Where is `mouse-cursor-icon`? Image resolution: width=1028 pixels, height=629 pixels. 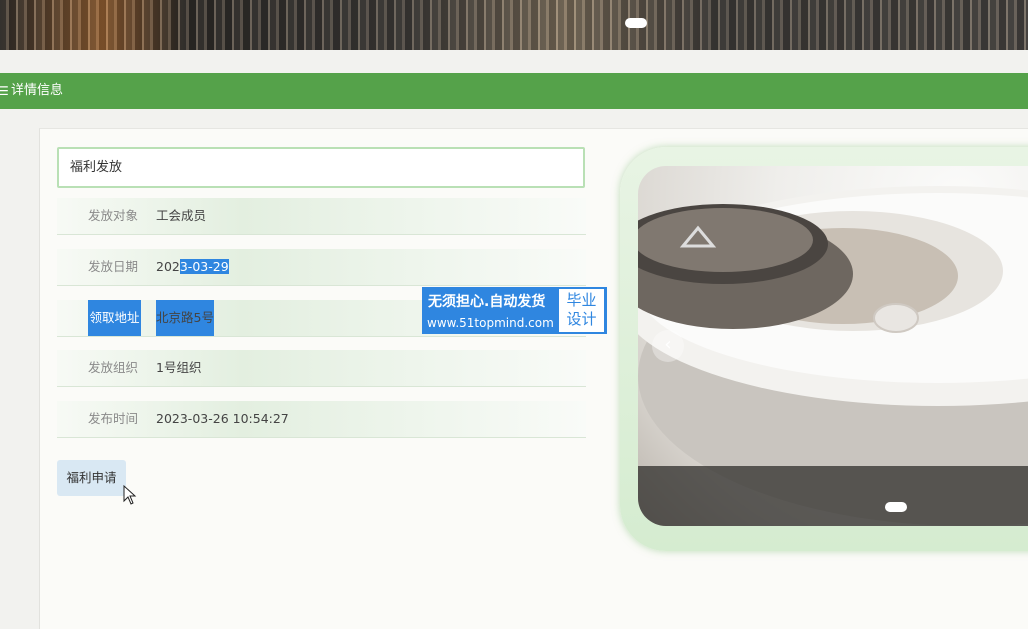
mouse-cursor-icon is located at coordinates (130, 495).